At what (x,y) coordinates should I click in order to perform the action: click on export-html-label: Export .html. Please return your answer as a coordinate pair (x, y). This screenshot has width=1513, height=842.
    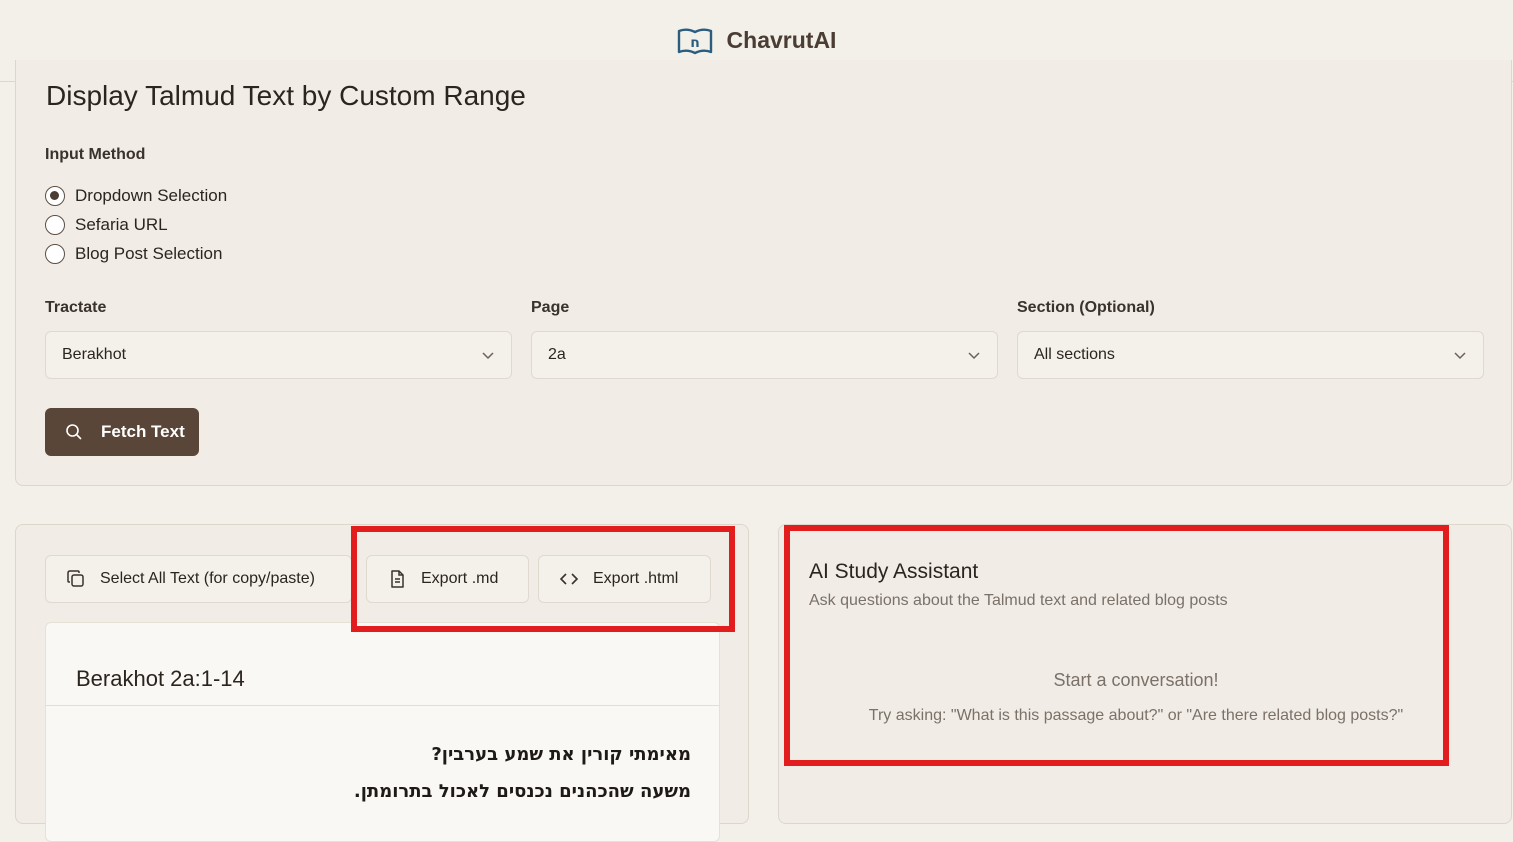
    Looking at the image, I should click on (636, 578).